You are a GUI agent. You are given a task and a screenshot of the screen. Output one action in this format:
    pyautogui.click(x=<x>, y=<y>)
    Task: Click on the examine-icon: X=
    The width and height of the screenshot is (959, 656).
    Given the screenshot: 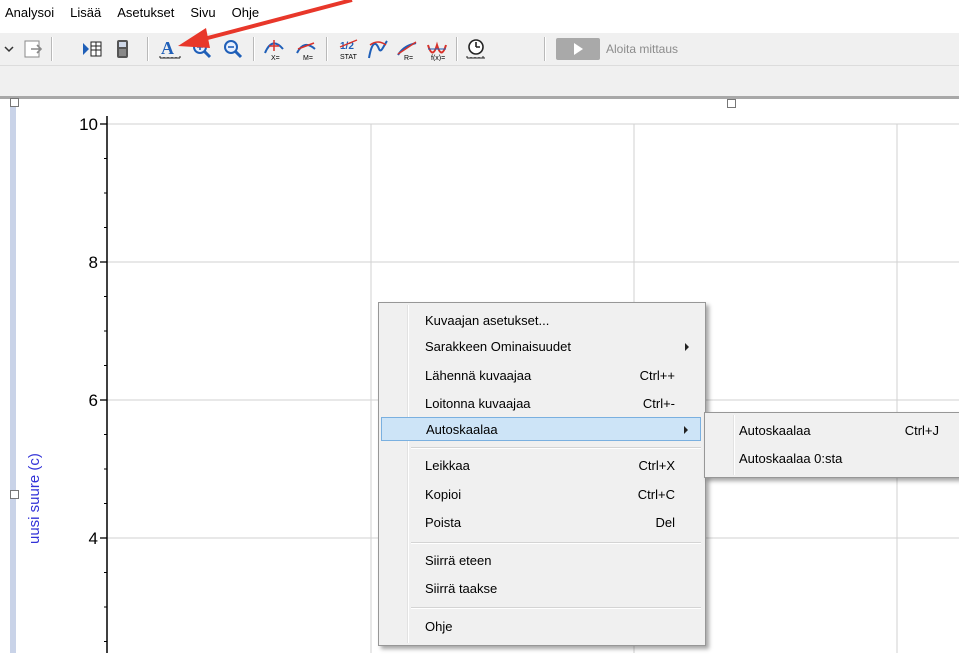 What is the action you would take?
    pyautogui.click(x=274, y=49)
    